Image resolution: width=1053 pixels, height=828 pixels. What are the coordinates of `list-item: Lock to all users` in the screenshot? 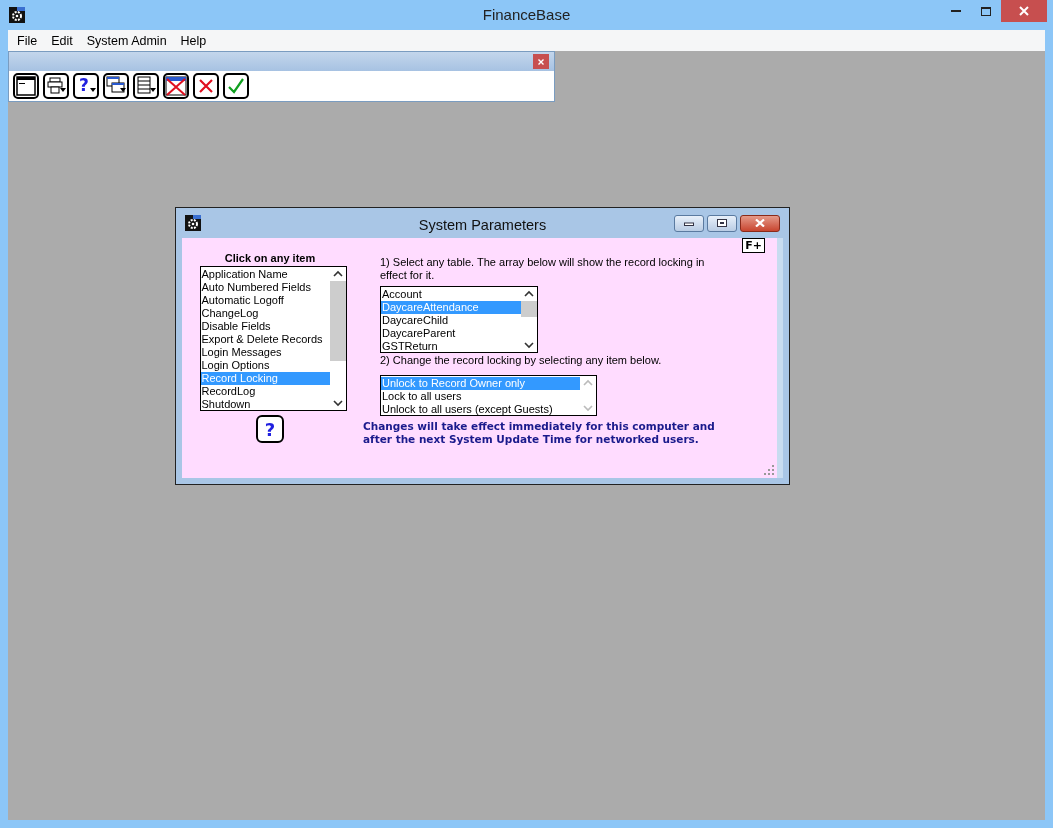 It's located at (480, 396).